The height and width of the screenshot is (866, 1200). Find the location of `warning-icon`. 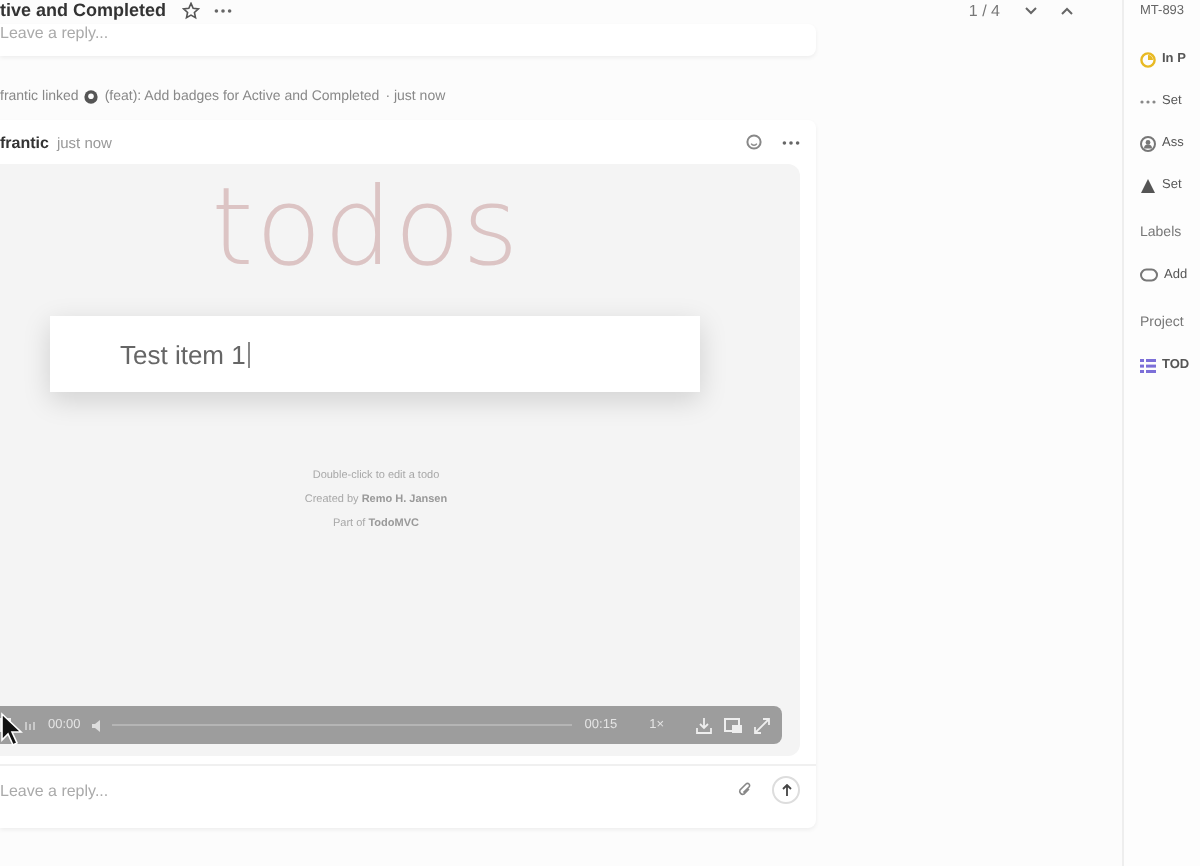

warning-icon is located at coordinates (1148, 185).